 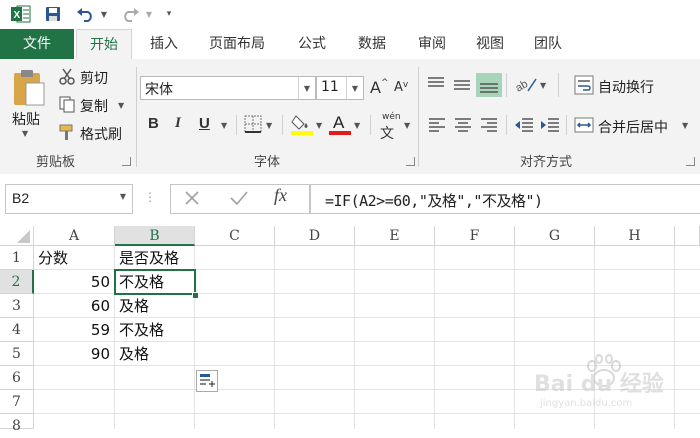 I want to click on row-header: 7, so click(x=17, y=402).